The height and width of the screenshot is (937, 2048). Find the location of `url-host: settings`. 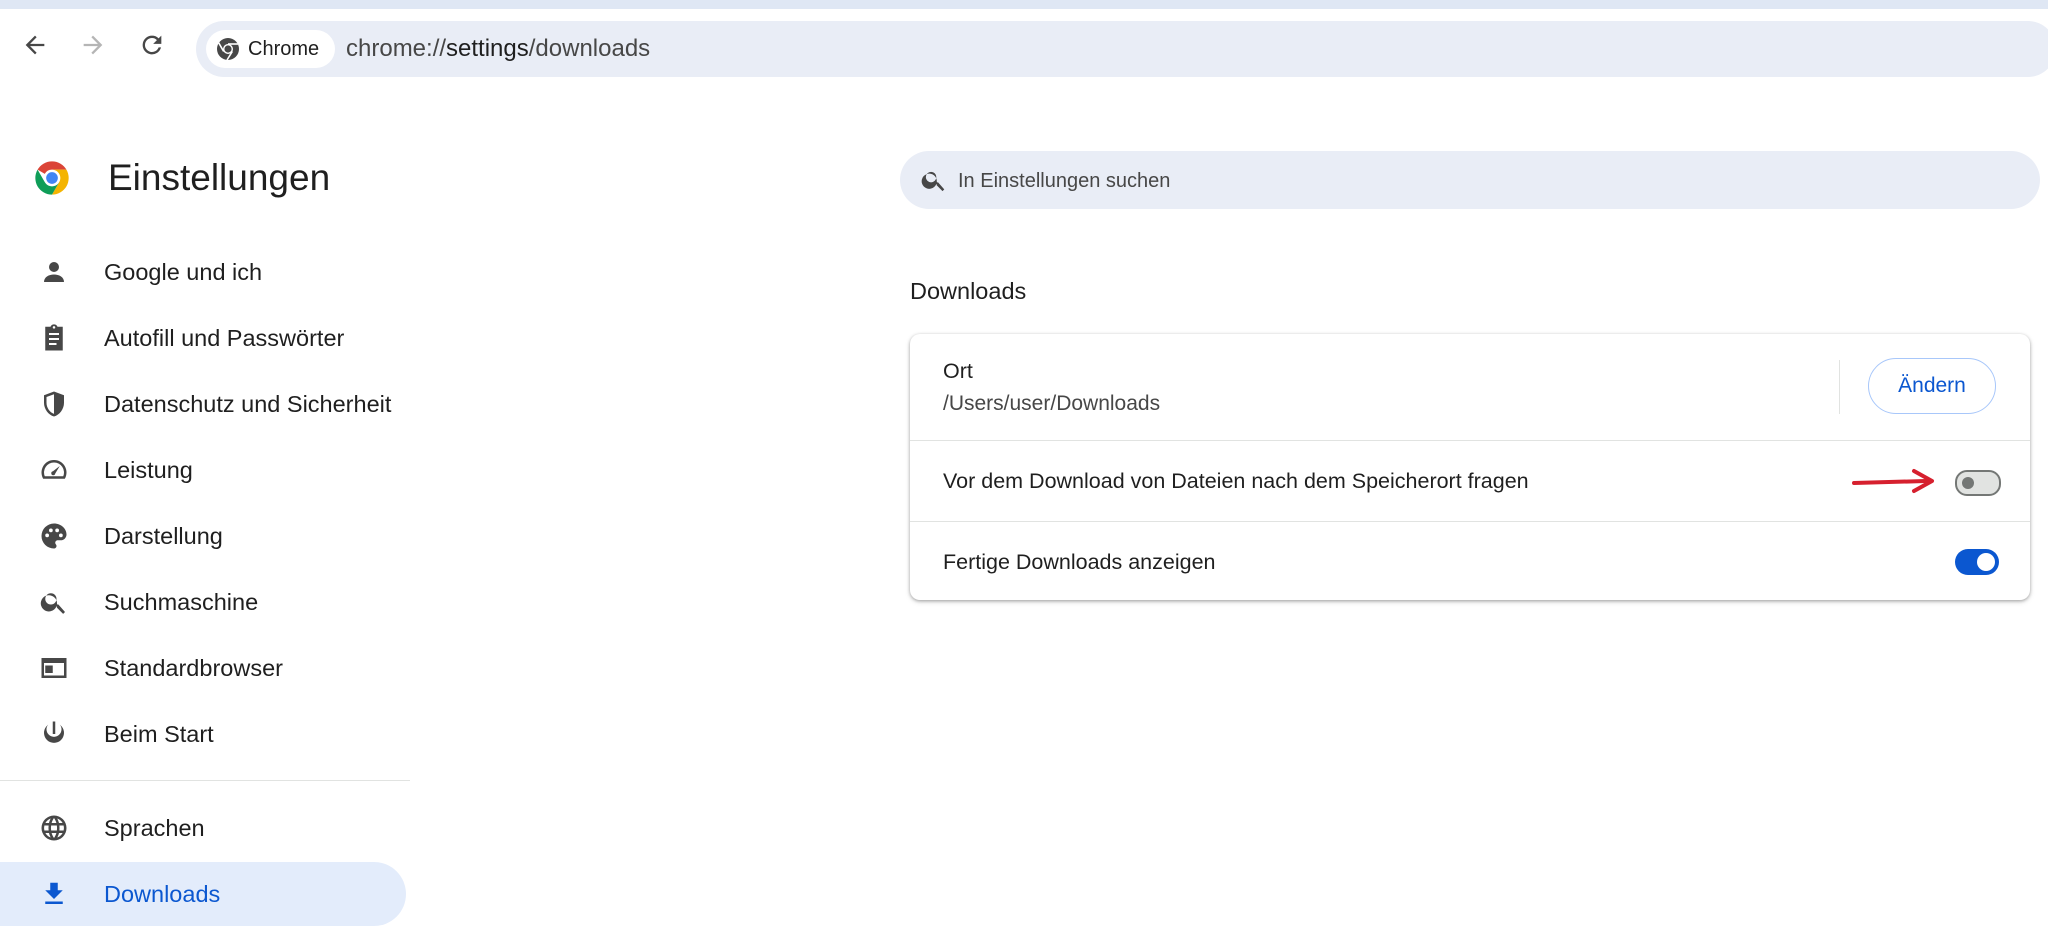

url-host: settings is located at coordinates (487, 48).